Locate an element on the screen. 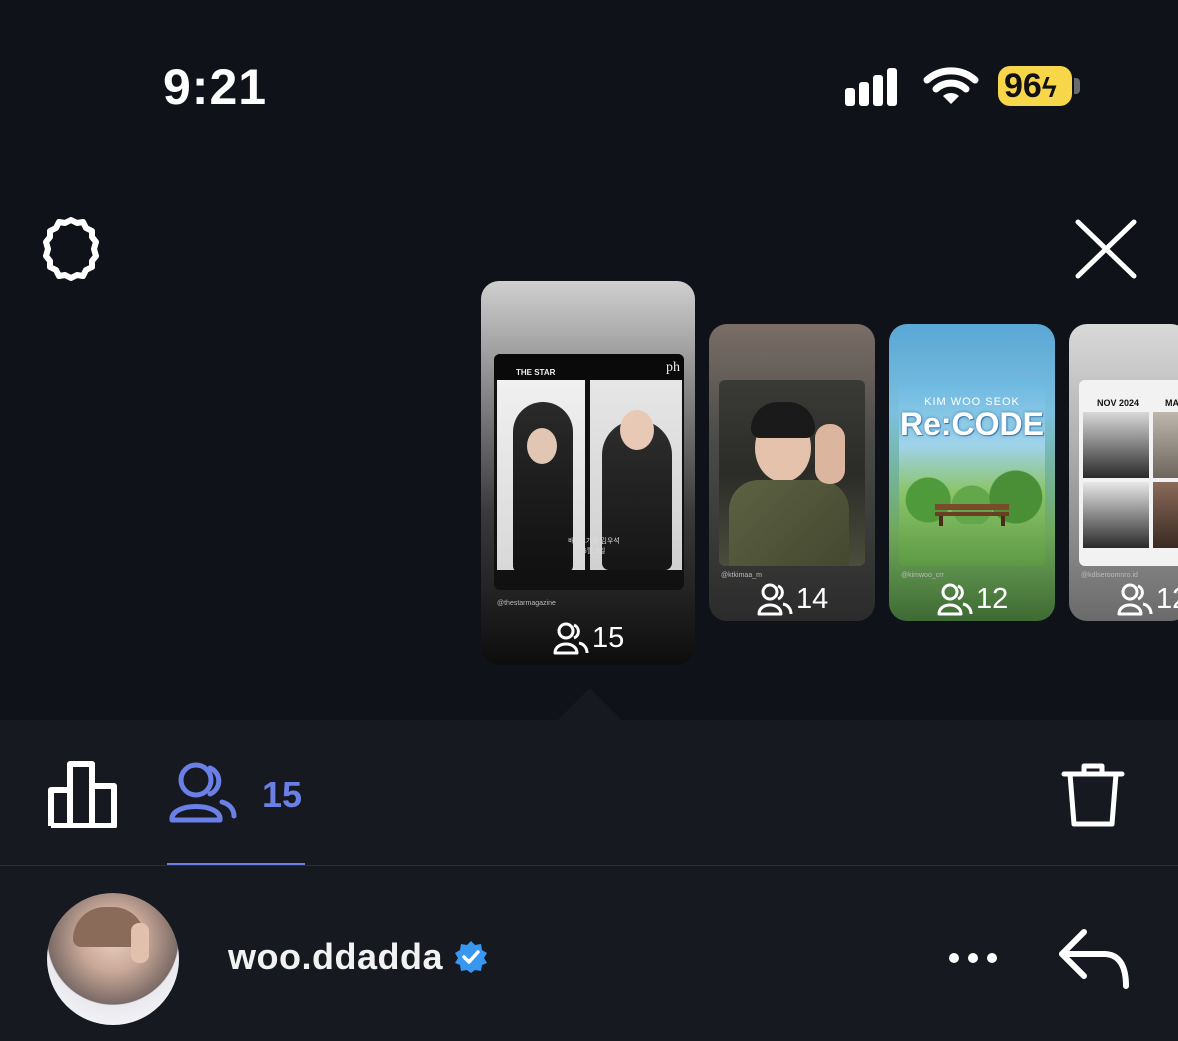 This screenshot has height=1041, width=1178. poster-header-right: MA is located at coordinates (1171, 403).